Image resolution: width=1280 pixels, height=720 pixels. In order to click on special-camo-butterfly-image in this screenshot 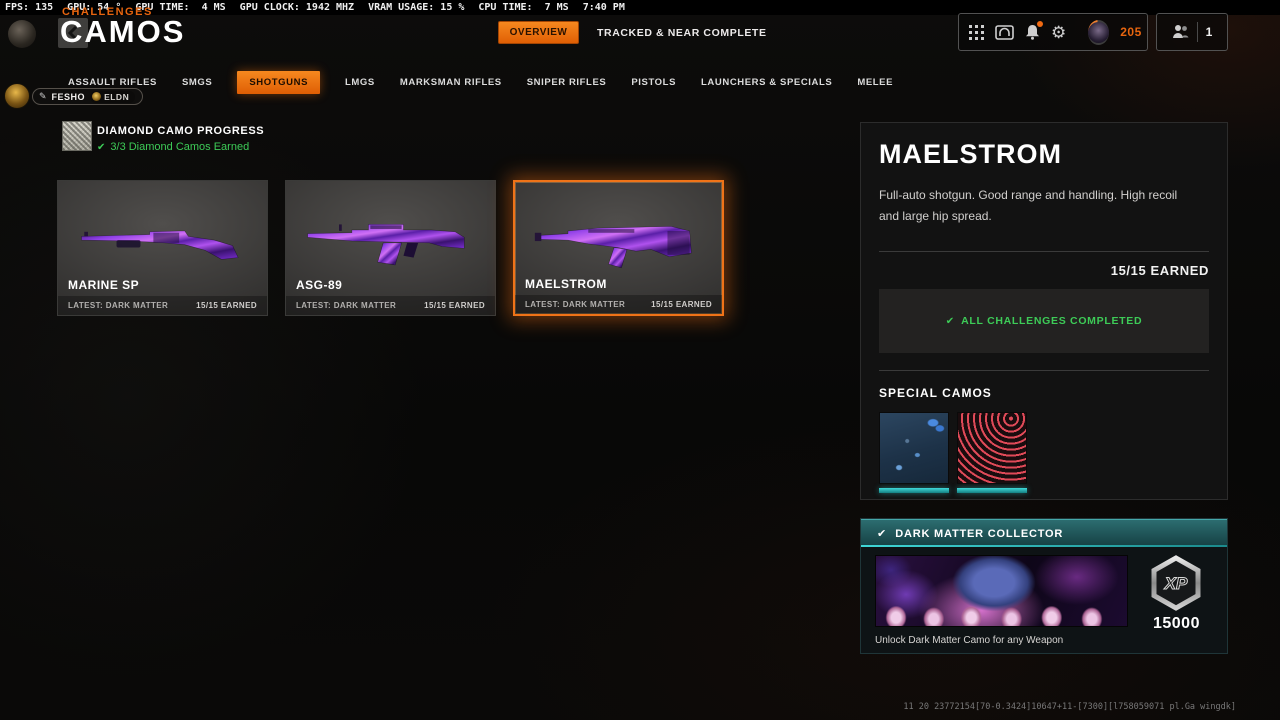, I will do `click(914, 448)`.